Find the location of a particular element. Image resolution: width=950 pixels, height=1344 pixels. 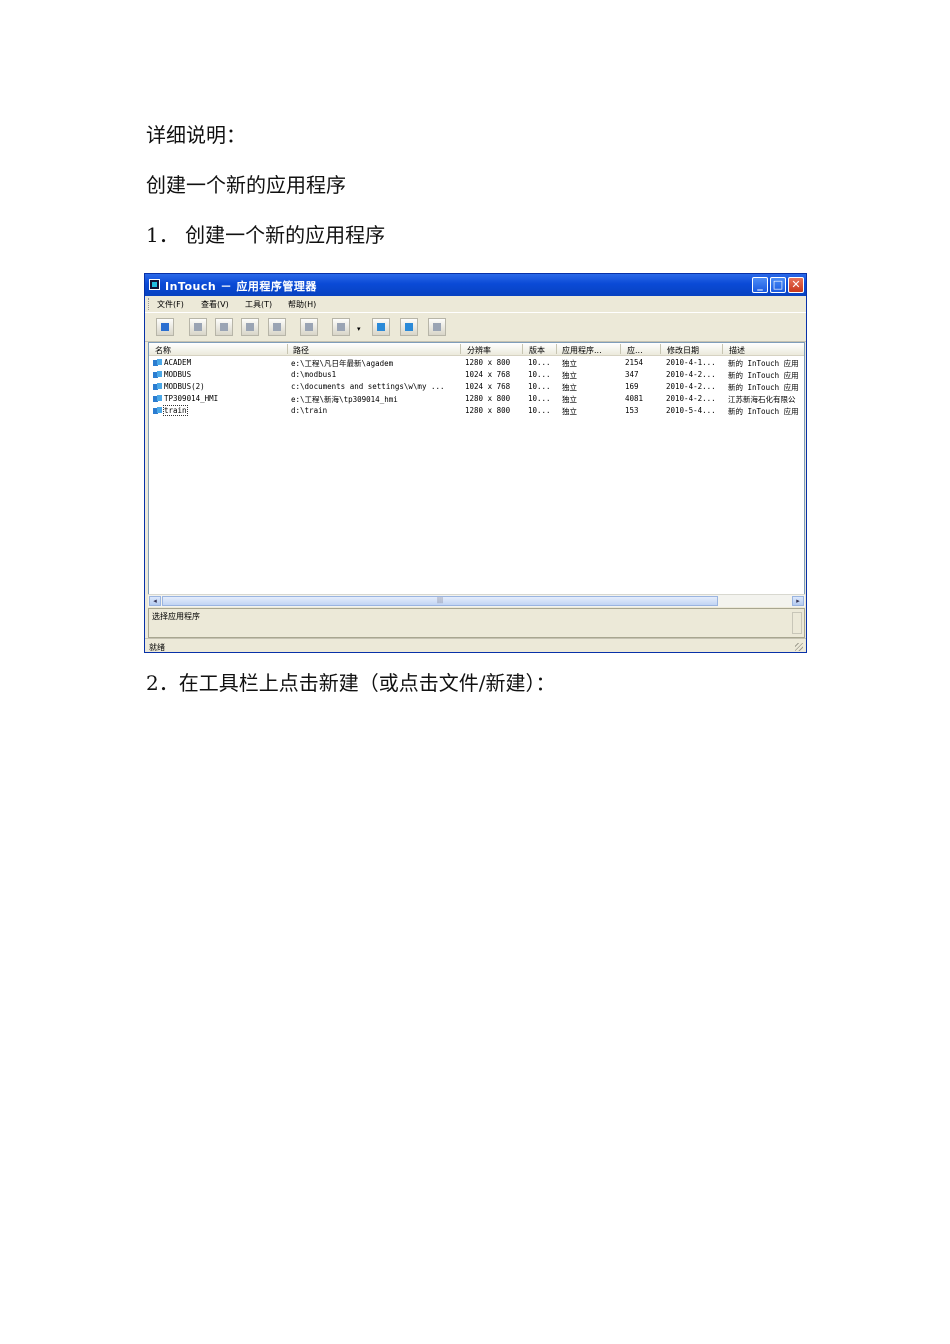

close-button: ✕ is located at coordinates (796, 285).